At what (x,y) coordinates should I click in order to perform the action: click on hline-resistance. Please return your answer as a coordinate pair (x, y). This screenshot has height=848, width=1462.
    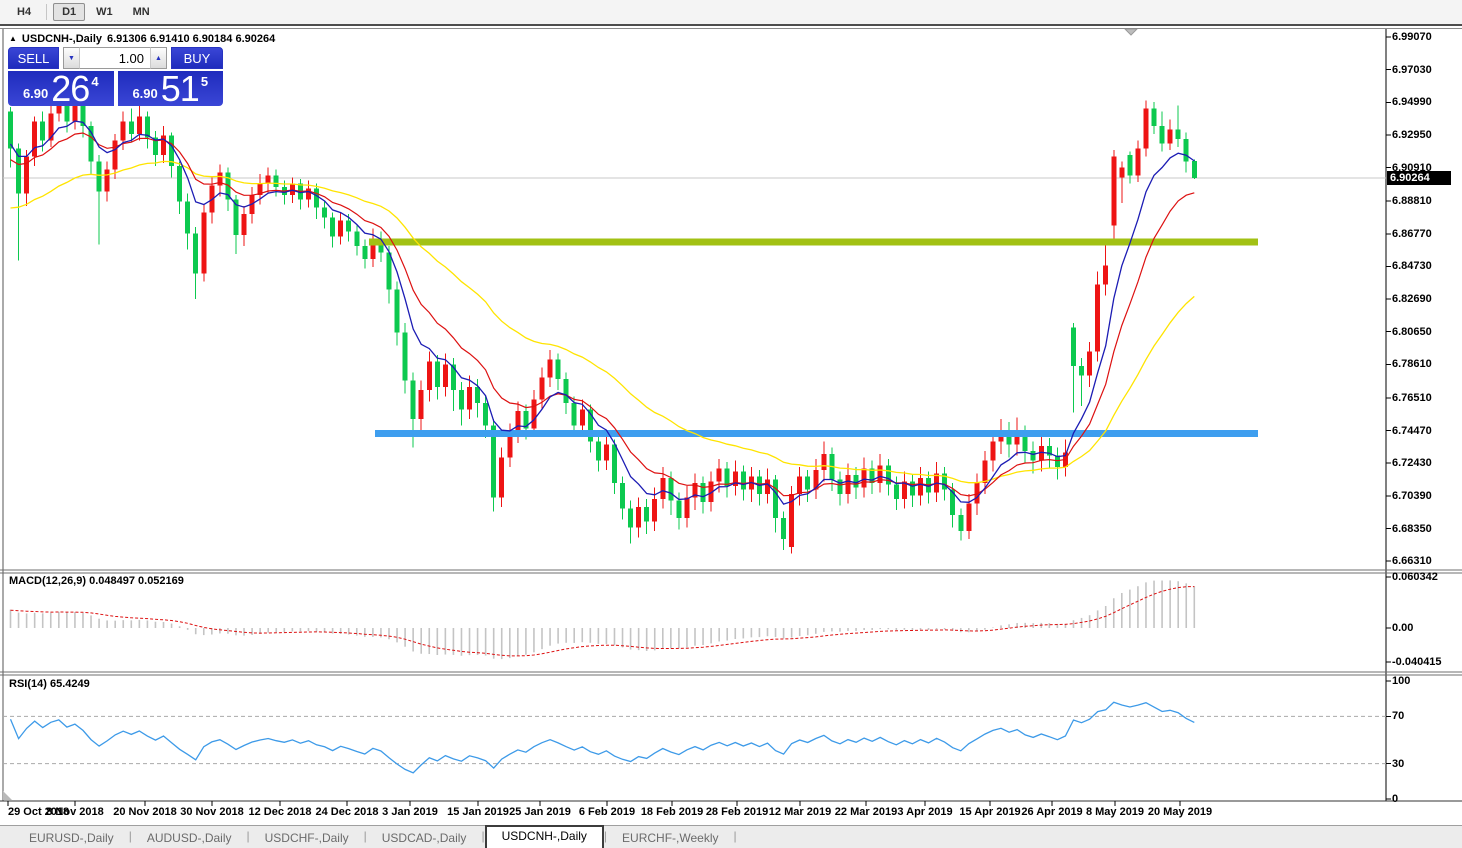
    Looking at the image, I should click on (813, 242).